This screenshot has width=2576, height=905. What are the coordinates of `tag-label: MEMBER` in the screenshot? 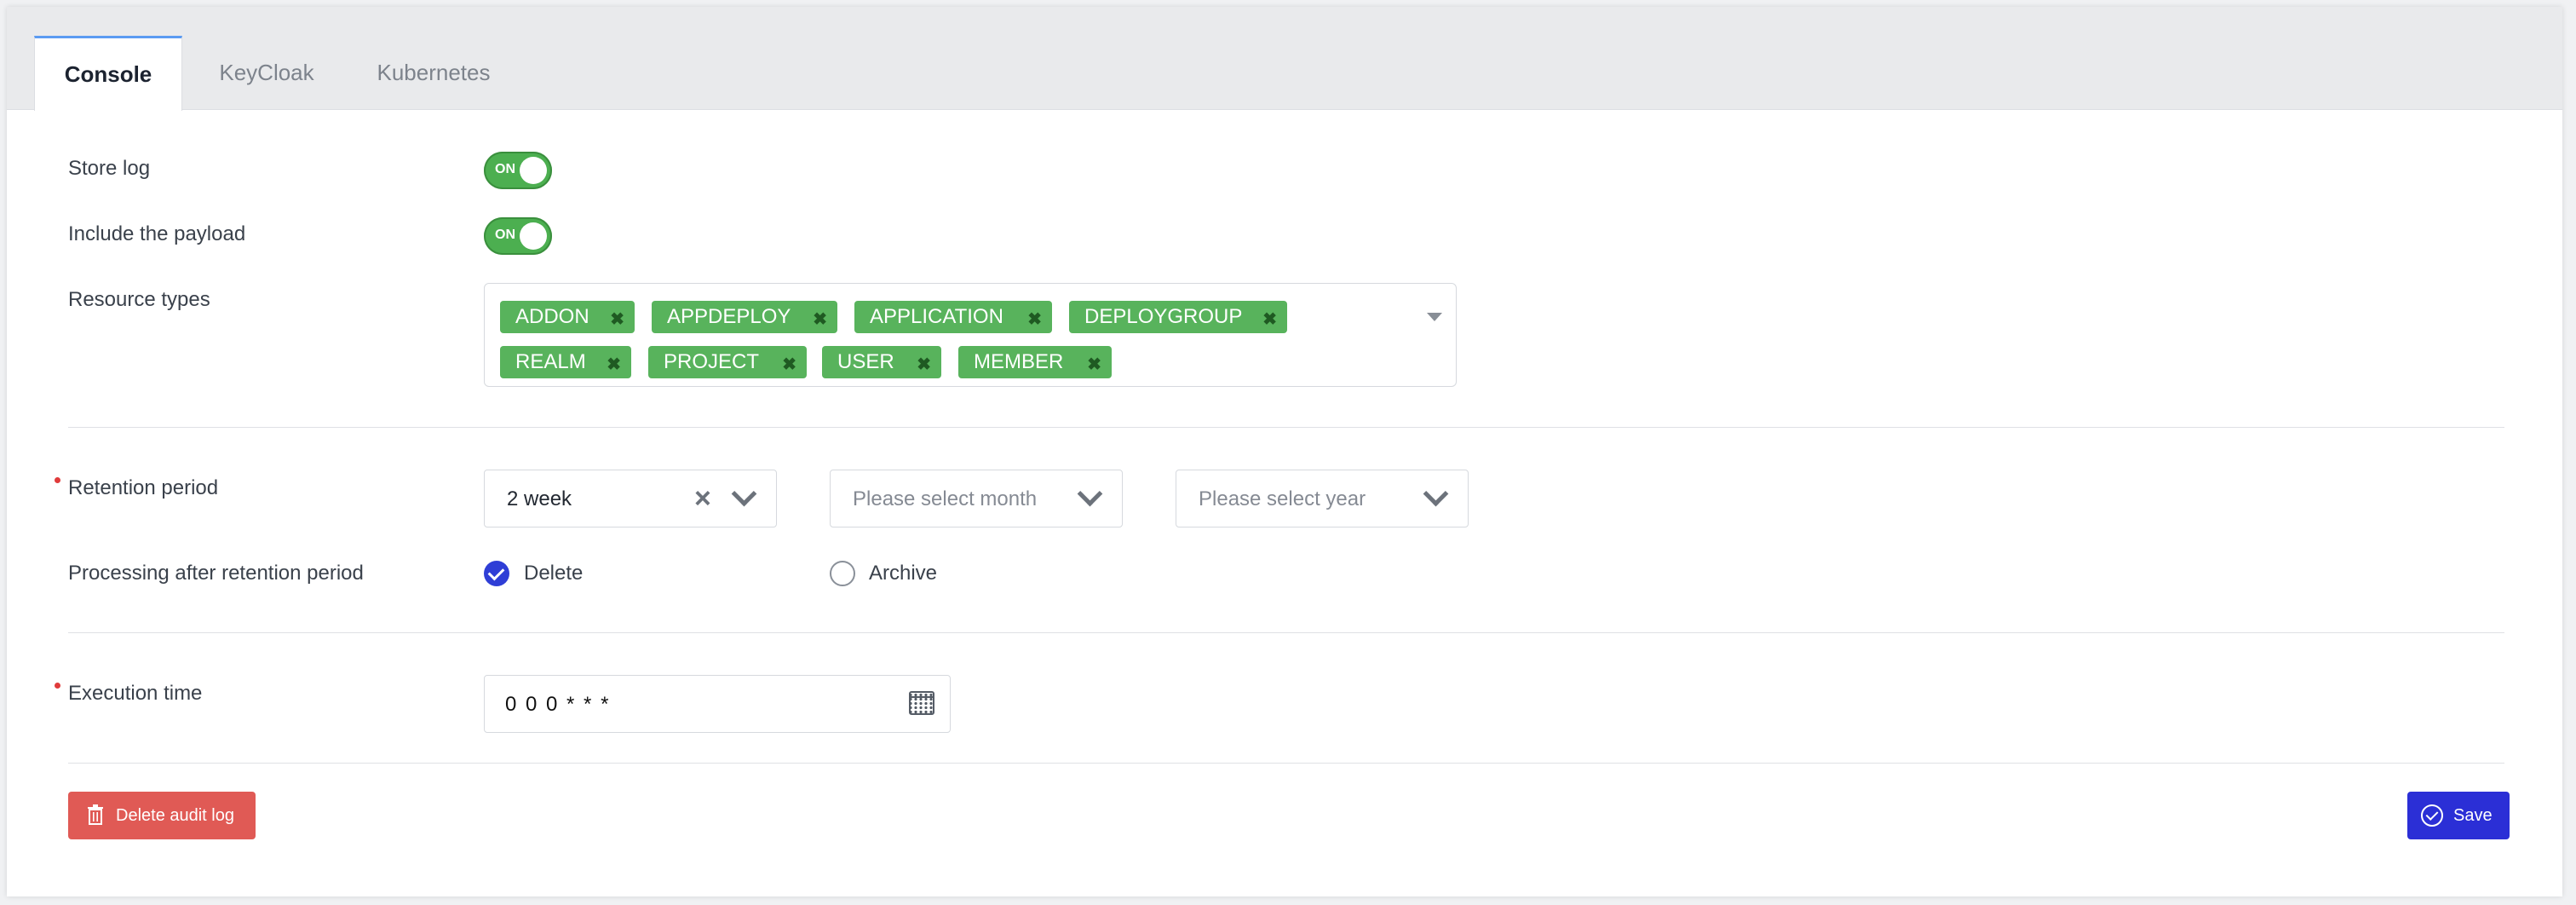 It's located at (1019, 361).